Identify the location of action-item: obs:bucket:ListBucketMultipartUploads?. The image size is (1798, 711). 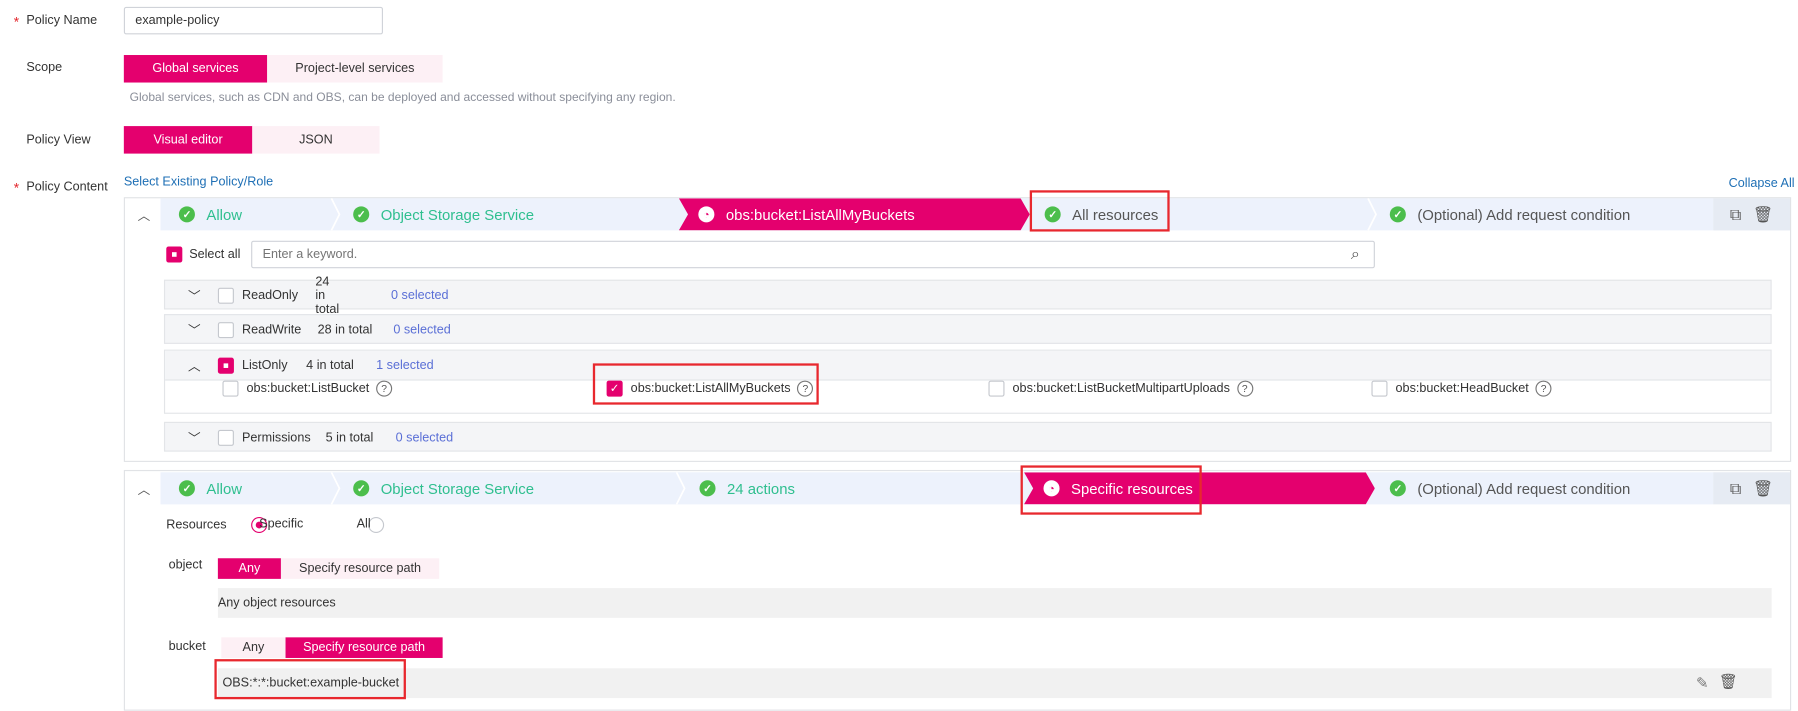
(1120, 388).